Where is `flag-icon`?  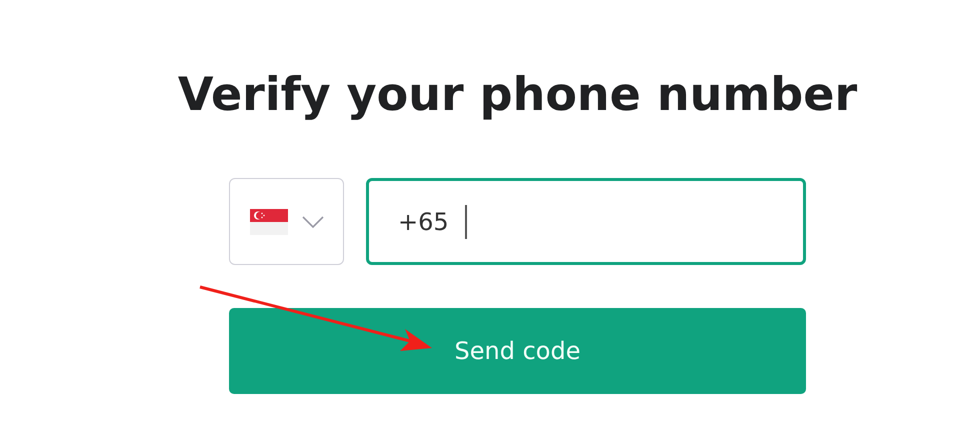 flag-icon is located at coordinates (269, 221).